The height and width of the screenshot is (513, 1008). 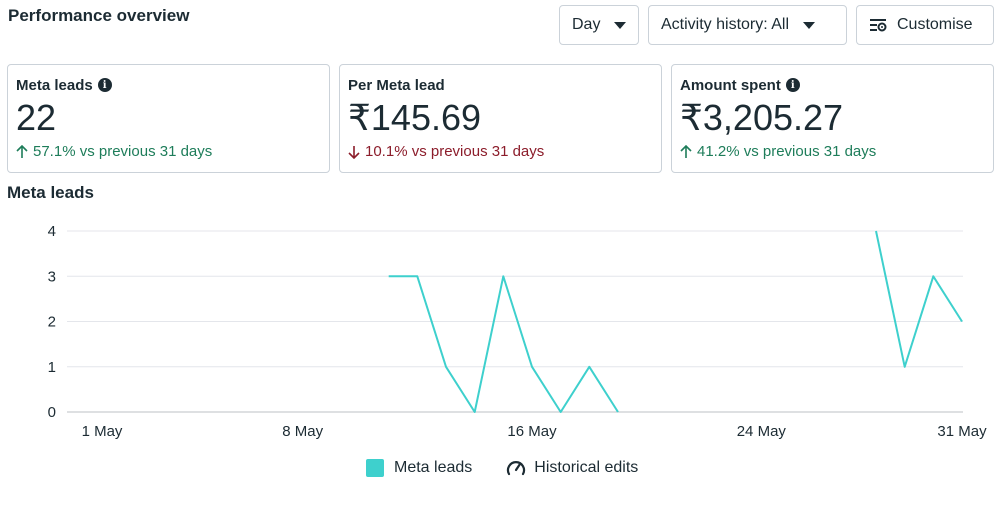 I want to click on legend-label: Historical edits, so click(x=586, y=467).